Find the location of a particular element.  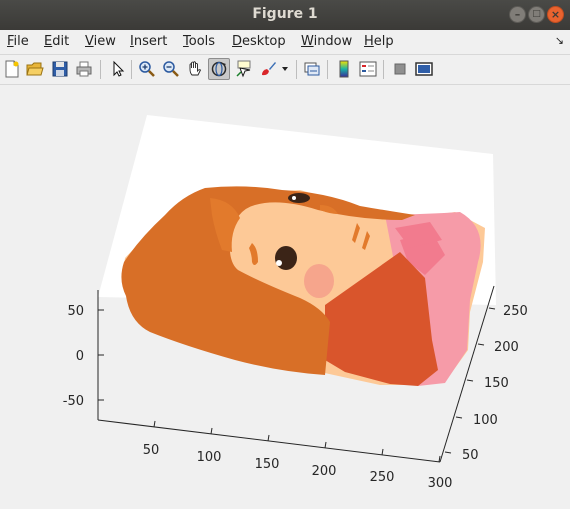

show-plot-tools-icon is located at coordinates (424, 69).